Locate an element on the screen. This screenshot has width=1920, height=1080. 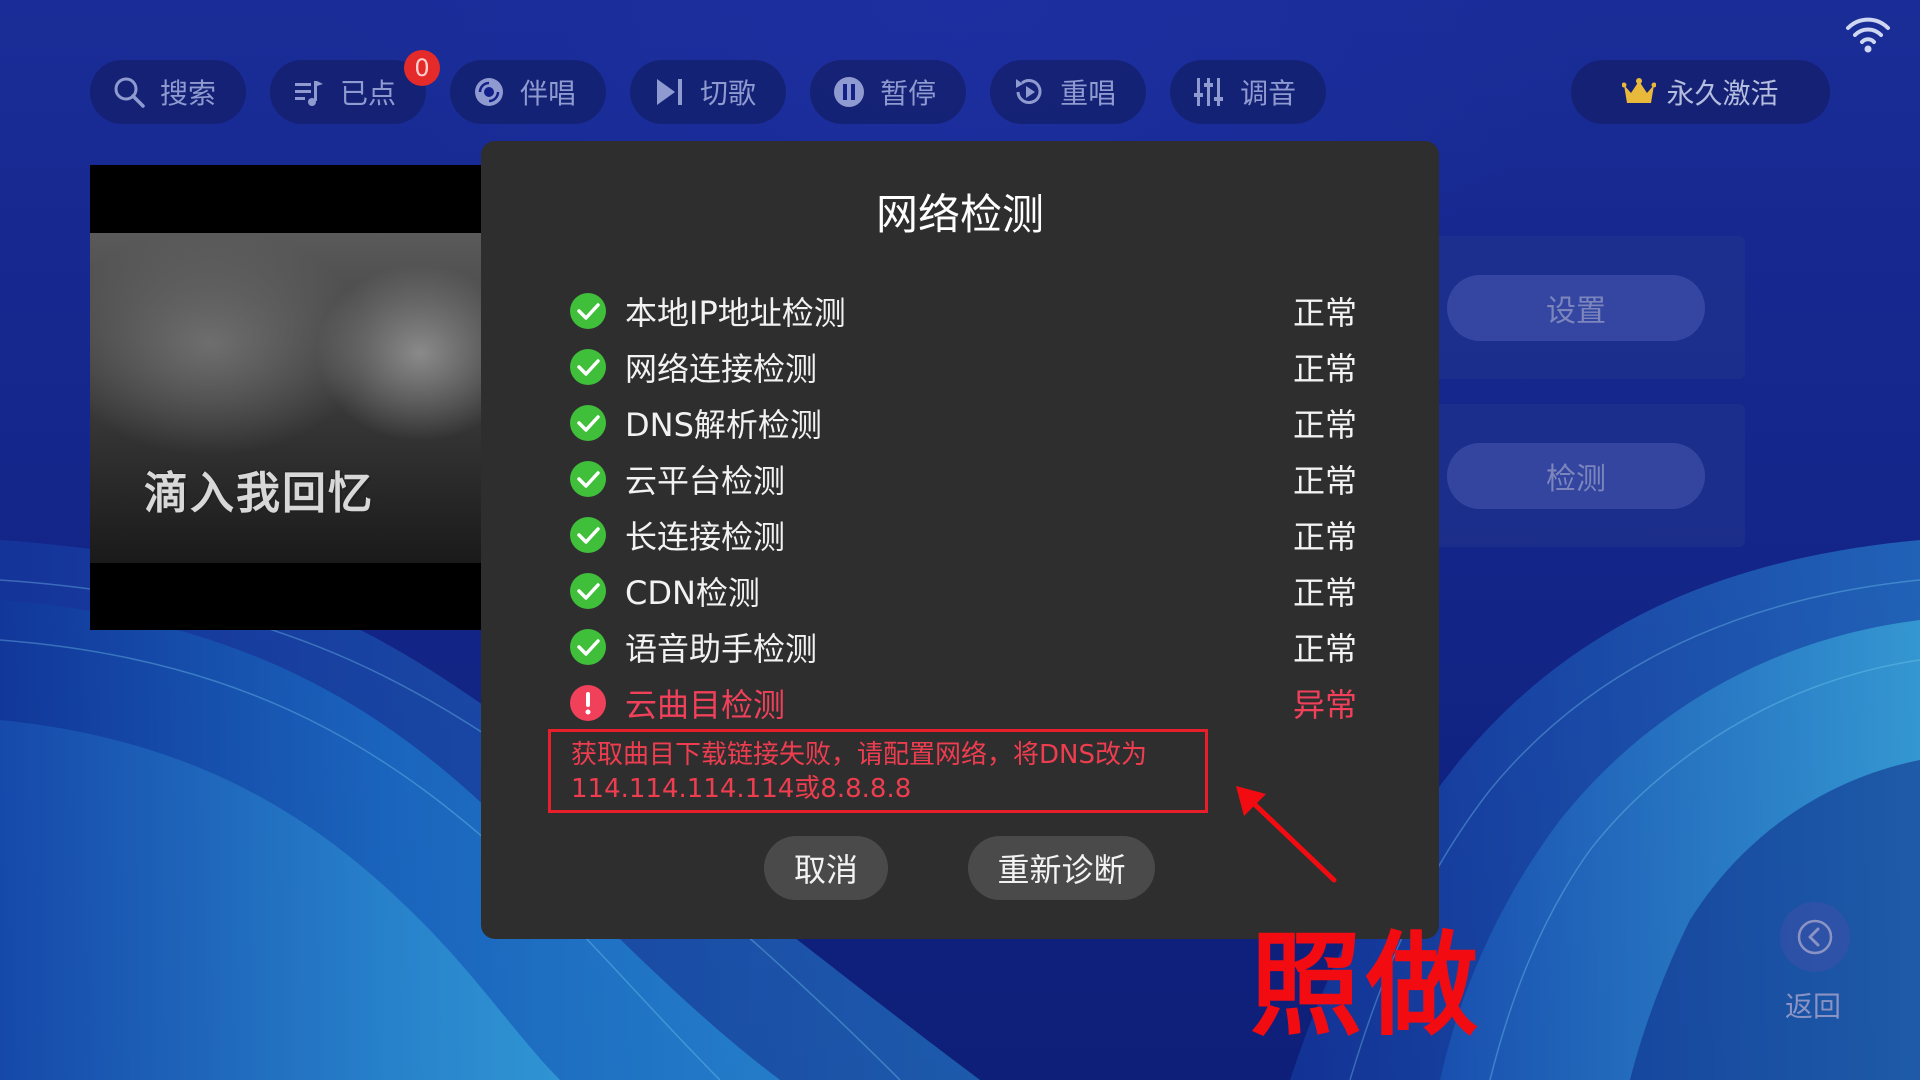
check-row-error: 云曲目检测 异常 is located at coordinates (963, 703).